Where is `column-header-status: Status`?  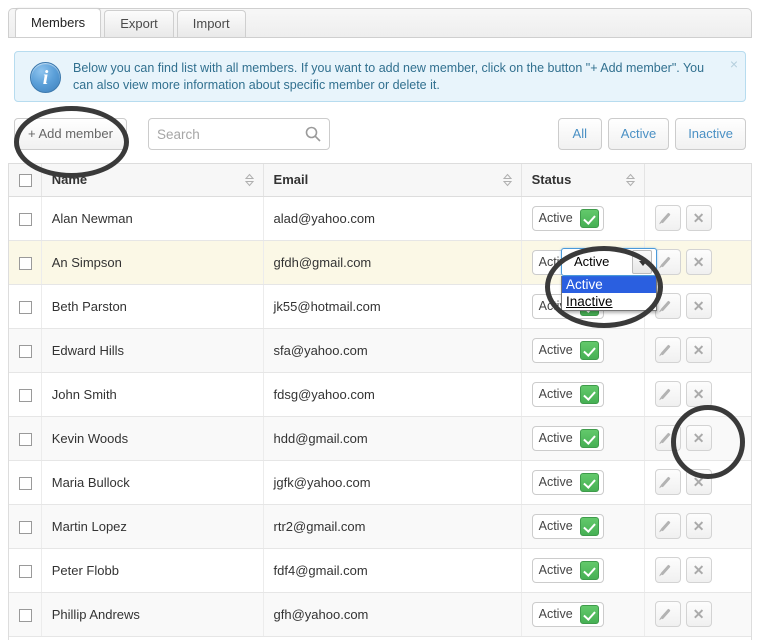 column-header-status: Status is located at coordinates (583, 180).